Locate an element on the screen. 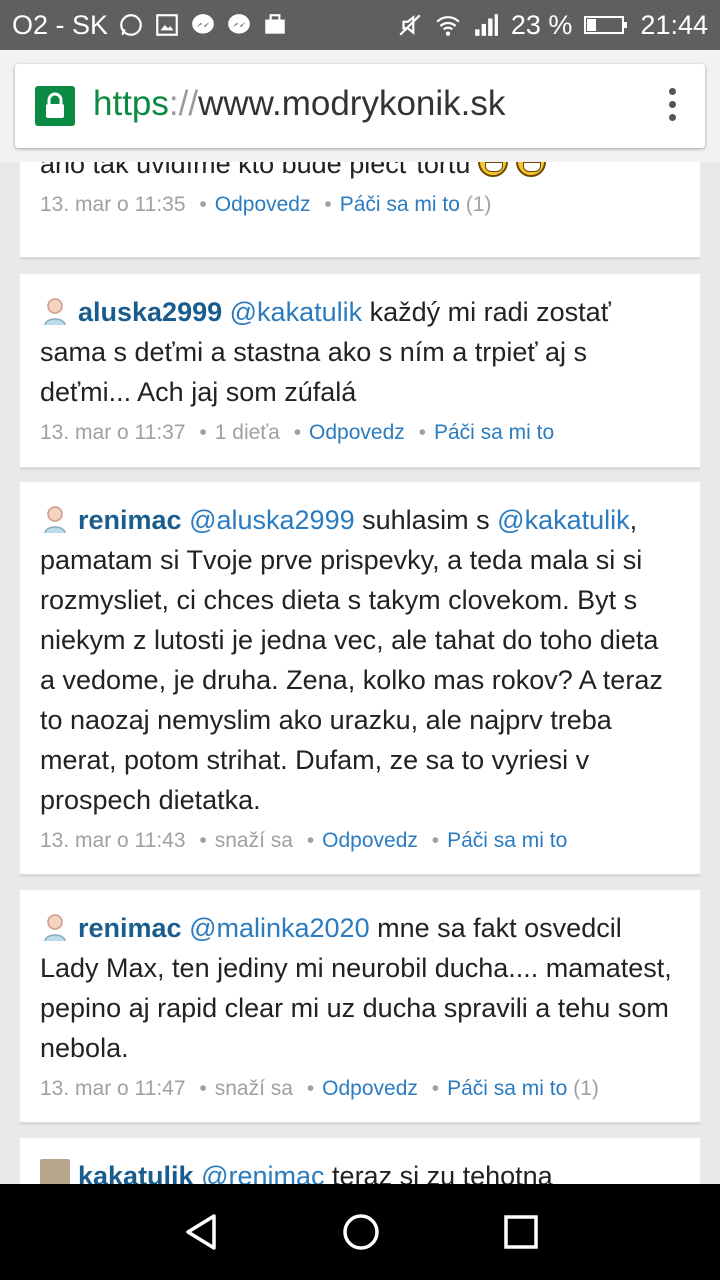  lock-icon is located at coordinates (55, 106).